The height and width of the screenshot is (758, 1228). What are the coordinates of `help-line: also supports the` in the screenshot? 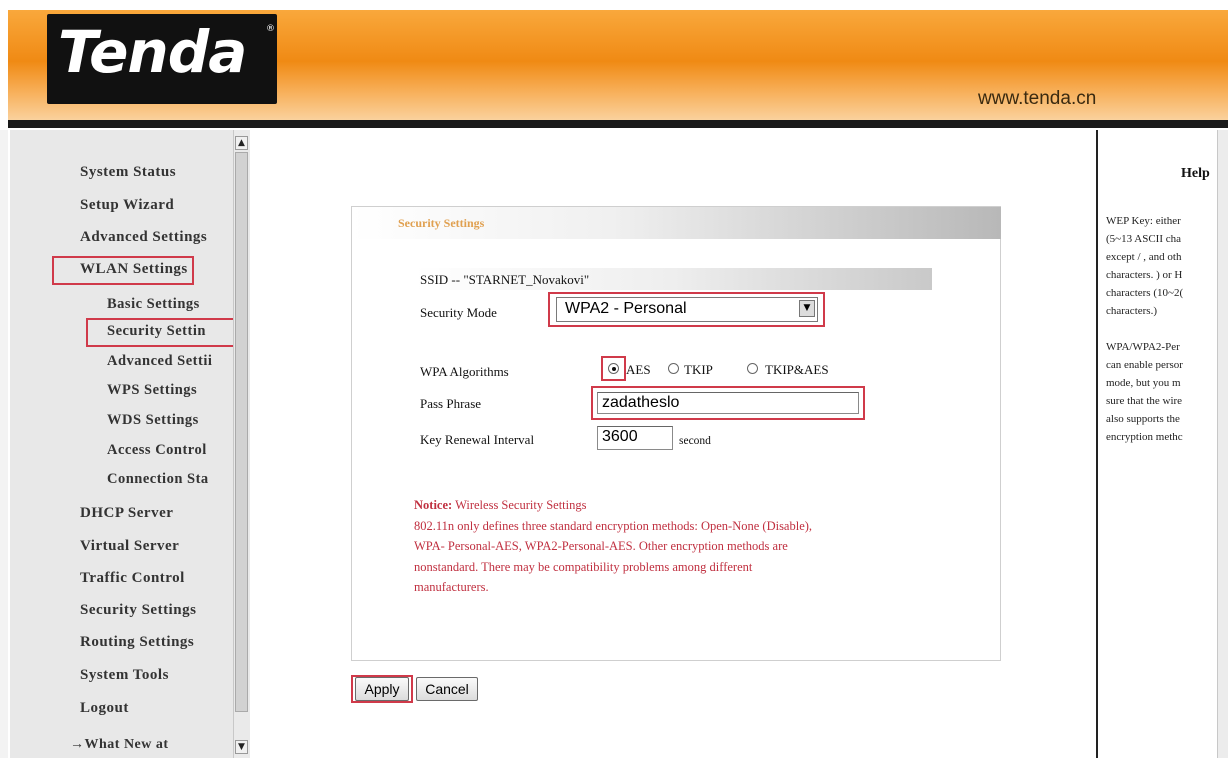 It's located at (1143, 419).